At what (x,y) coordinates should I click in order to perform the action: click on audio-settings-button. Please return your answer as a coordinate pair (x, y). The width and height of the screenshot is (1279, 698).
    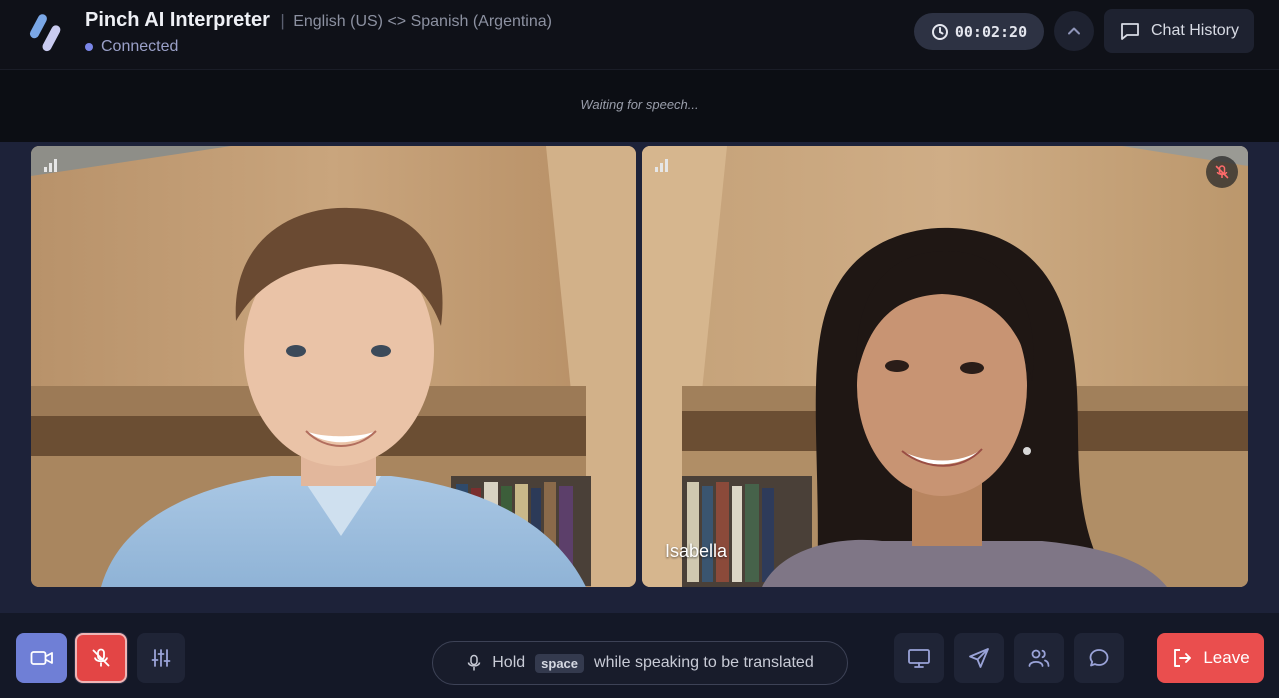
    Looking at the image, I should click on (161, 658).